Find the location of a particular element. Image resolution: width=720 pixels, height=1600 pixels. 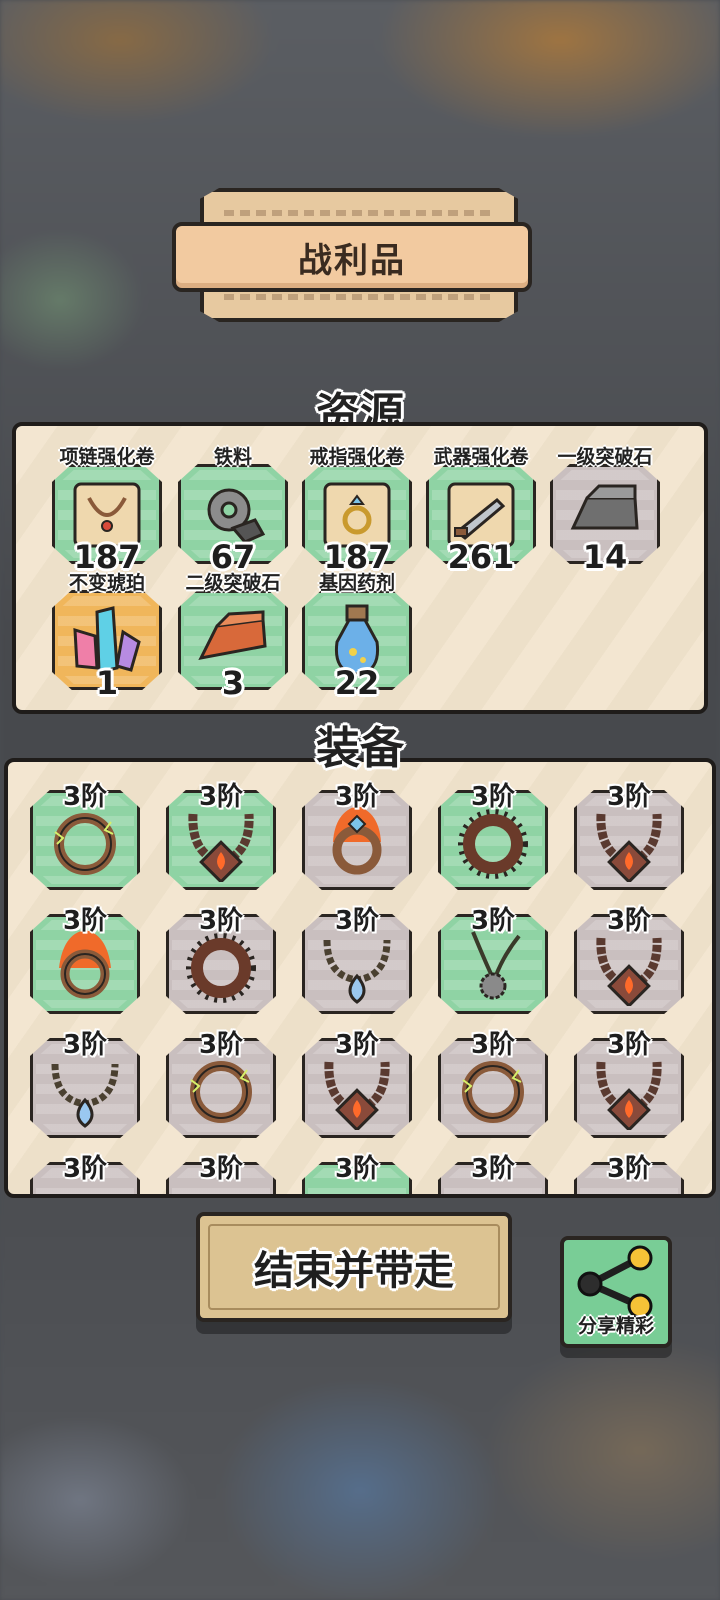

resource-item: 戒指强化卷 187 is located at coordinates (357, 511).